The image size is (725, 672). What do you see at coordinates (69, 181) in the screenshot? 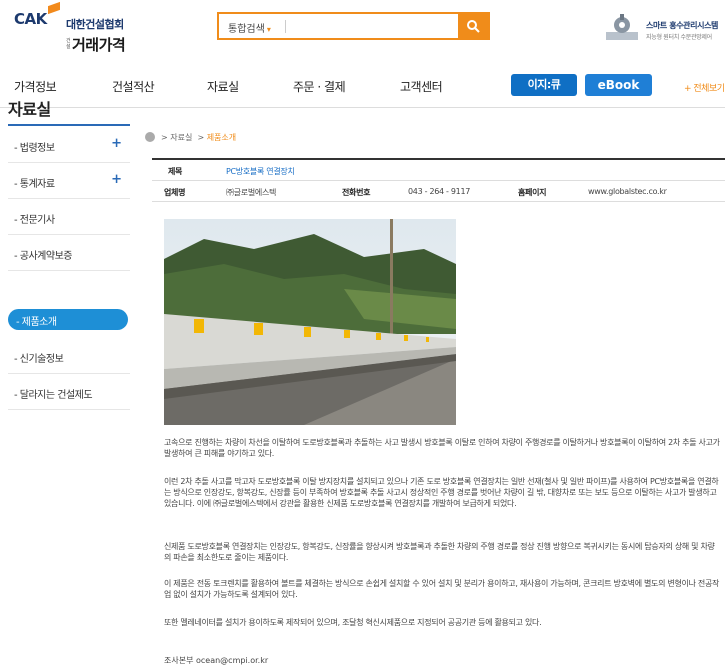
I see `sidebar-item-statistics: - 통계자료 +` at bounding box center [69, 181].